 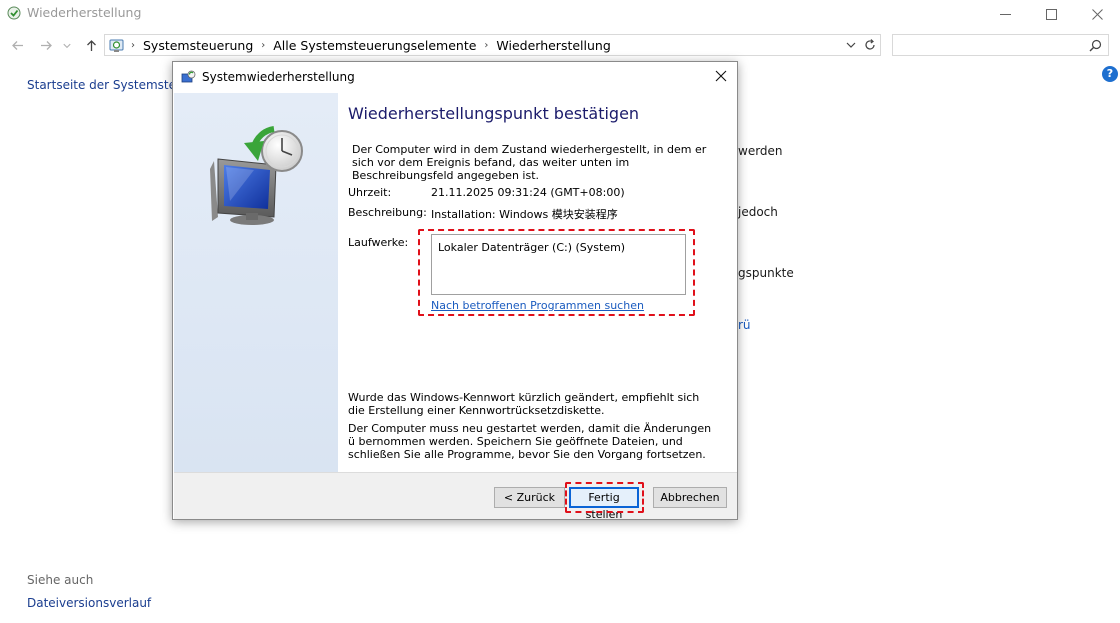 I want to click on dialog-title: Systemwiederherstellung, so click(x=278, y=77).